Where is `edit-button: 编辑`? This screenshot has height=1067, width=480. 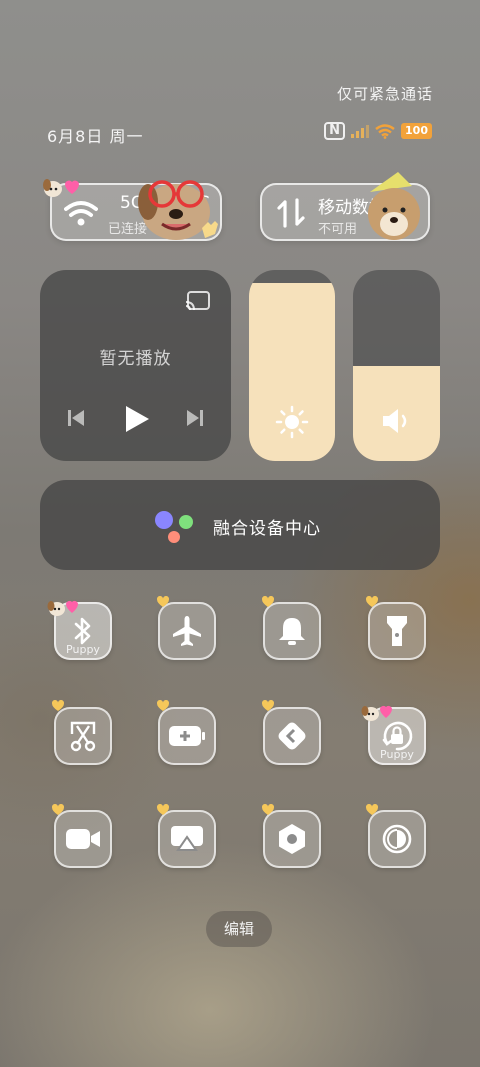 edit-button: 编辑 is located at coordinates (239, 929).